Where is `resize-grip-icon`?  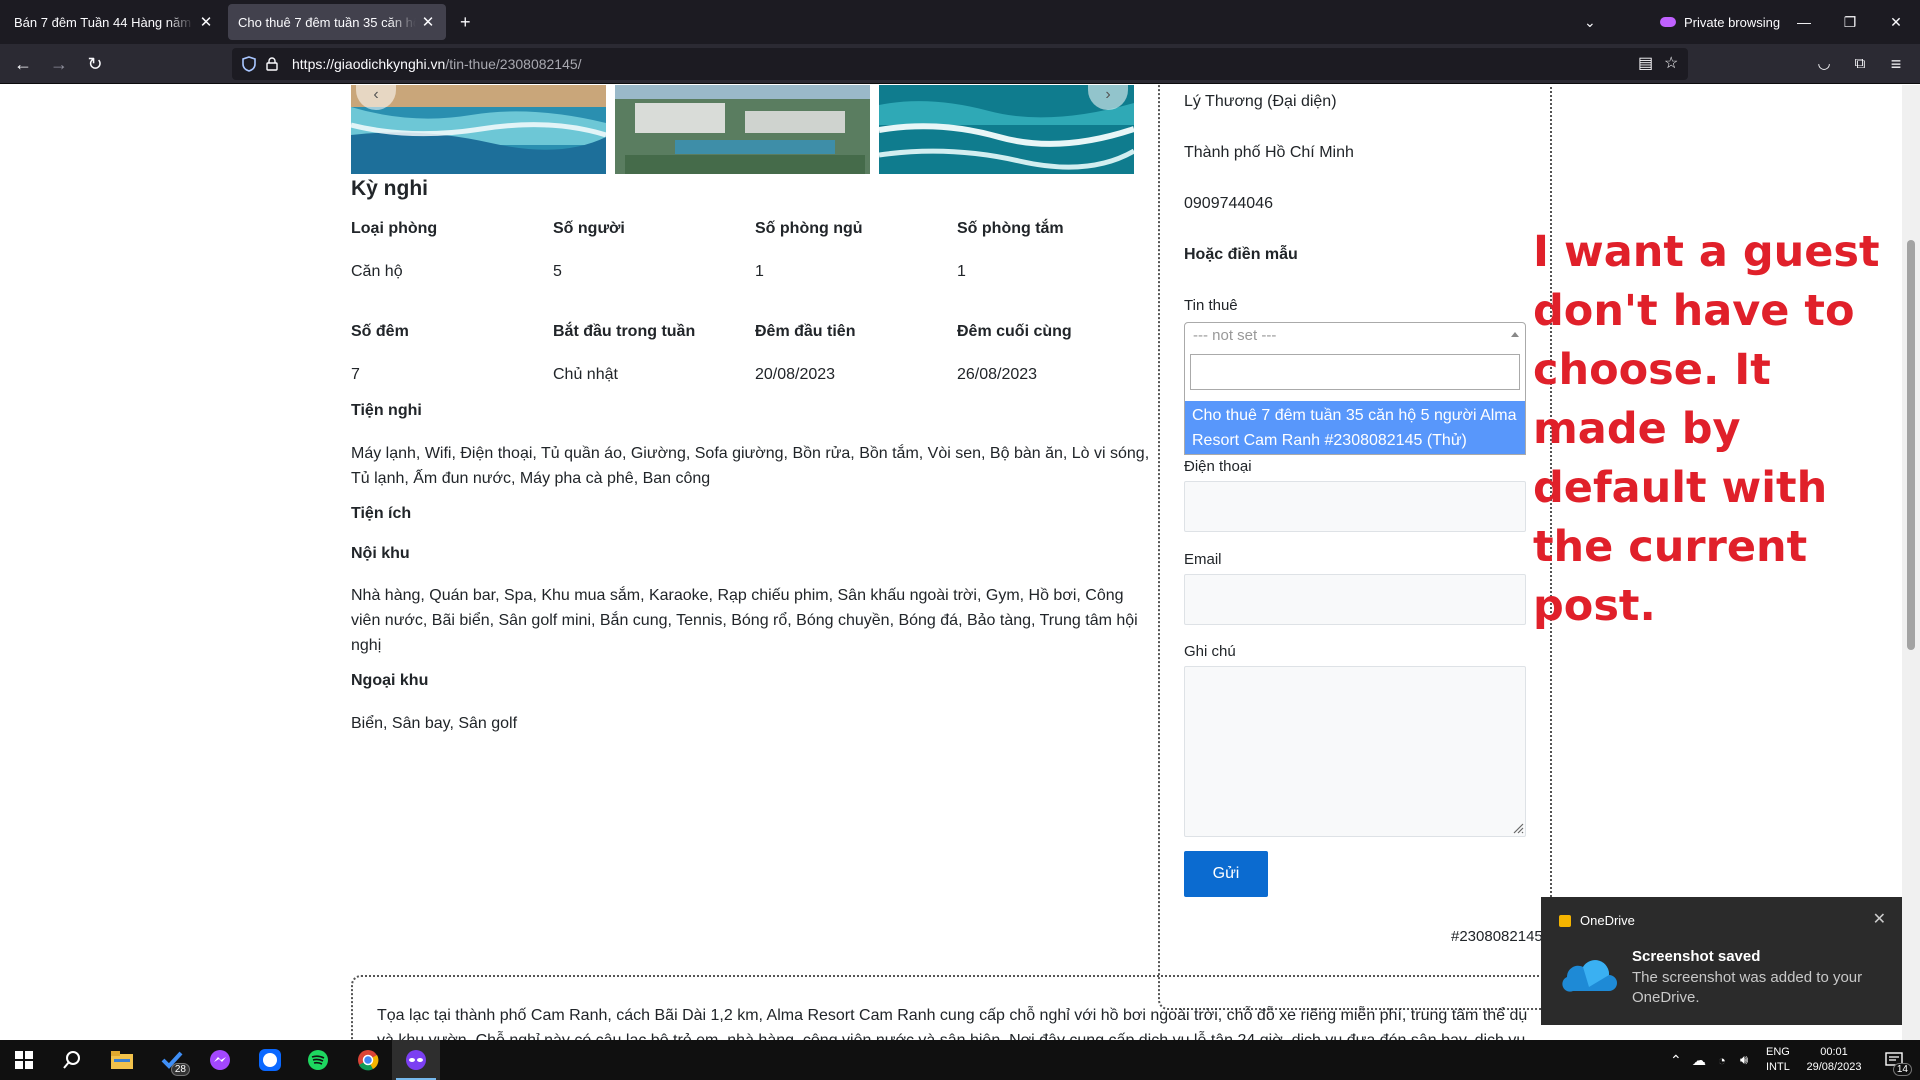
resize-grip-icon is located at coordinates (1518, 828).